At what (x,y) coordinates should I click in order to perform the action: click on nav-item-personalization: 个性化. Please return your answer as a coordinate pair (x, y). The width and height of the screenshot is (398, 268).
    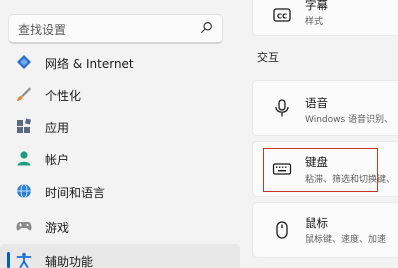
    Looking at the image, I should click on (120, 94).